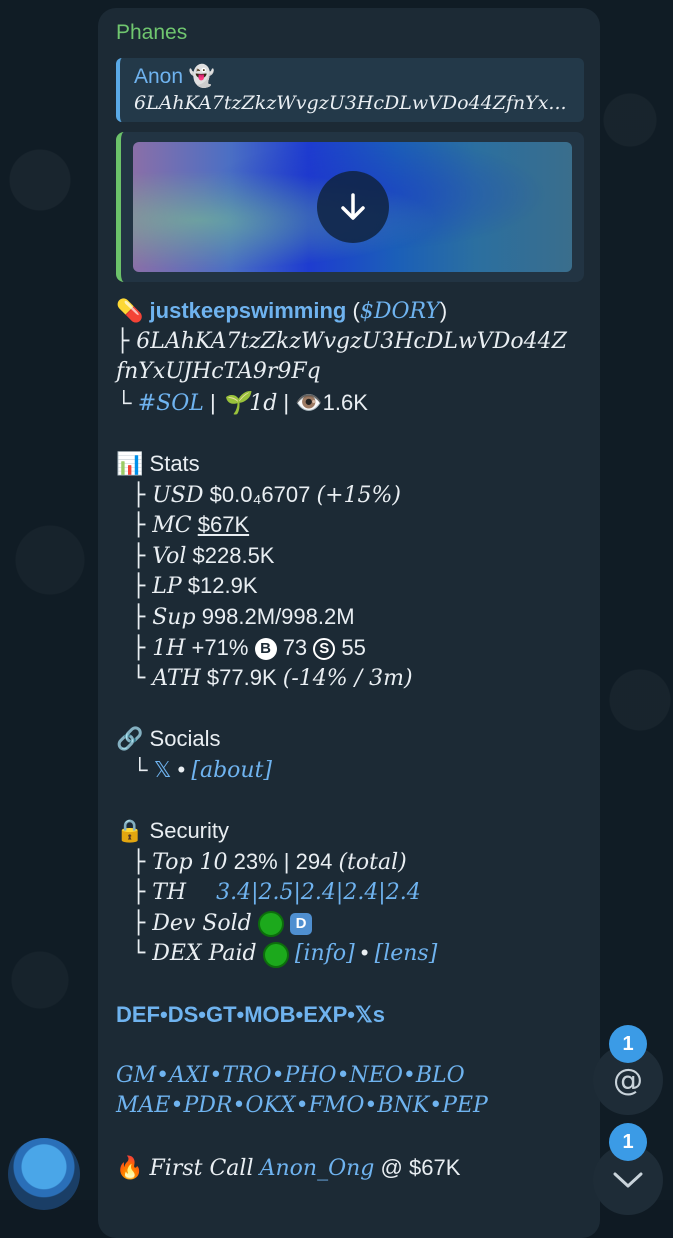 This screenshot has width=673, height=1238. I want to click on stat-lp: ├ LP $12.9K, so click(350, 586).